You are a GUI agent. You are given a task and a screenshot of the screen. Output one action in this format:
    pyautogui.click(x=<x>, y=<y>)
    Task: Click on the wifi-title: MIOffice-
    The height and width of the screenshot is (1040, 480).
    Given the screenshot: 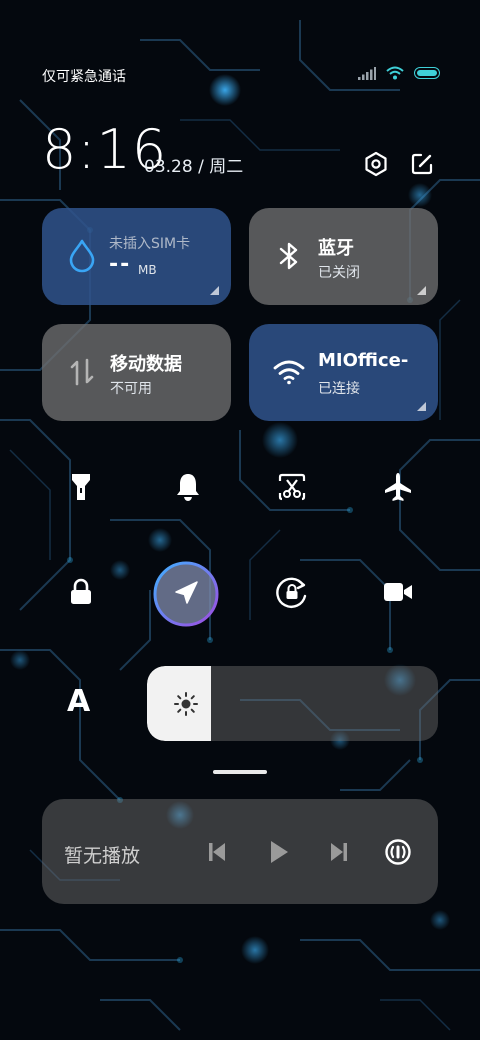 What is the action you would take?
    pyautogui.click(x=363, y=360)
    